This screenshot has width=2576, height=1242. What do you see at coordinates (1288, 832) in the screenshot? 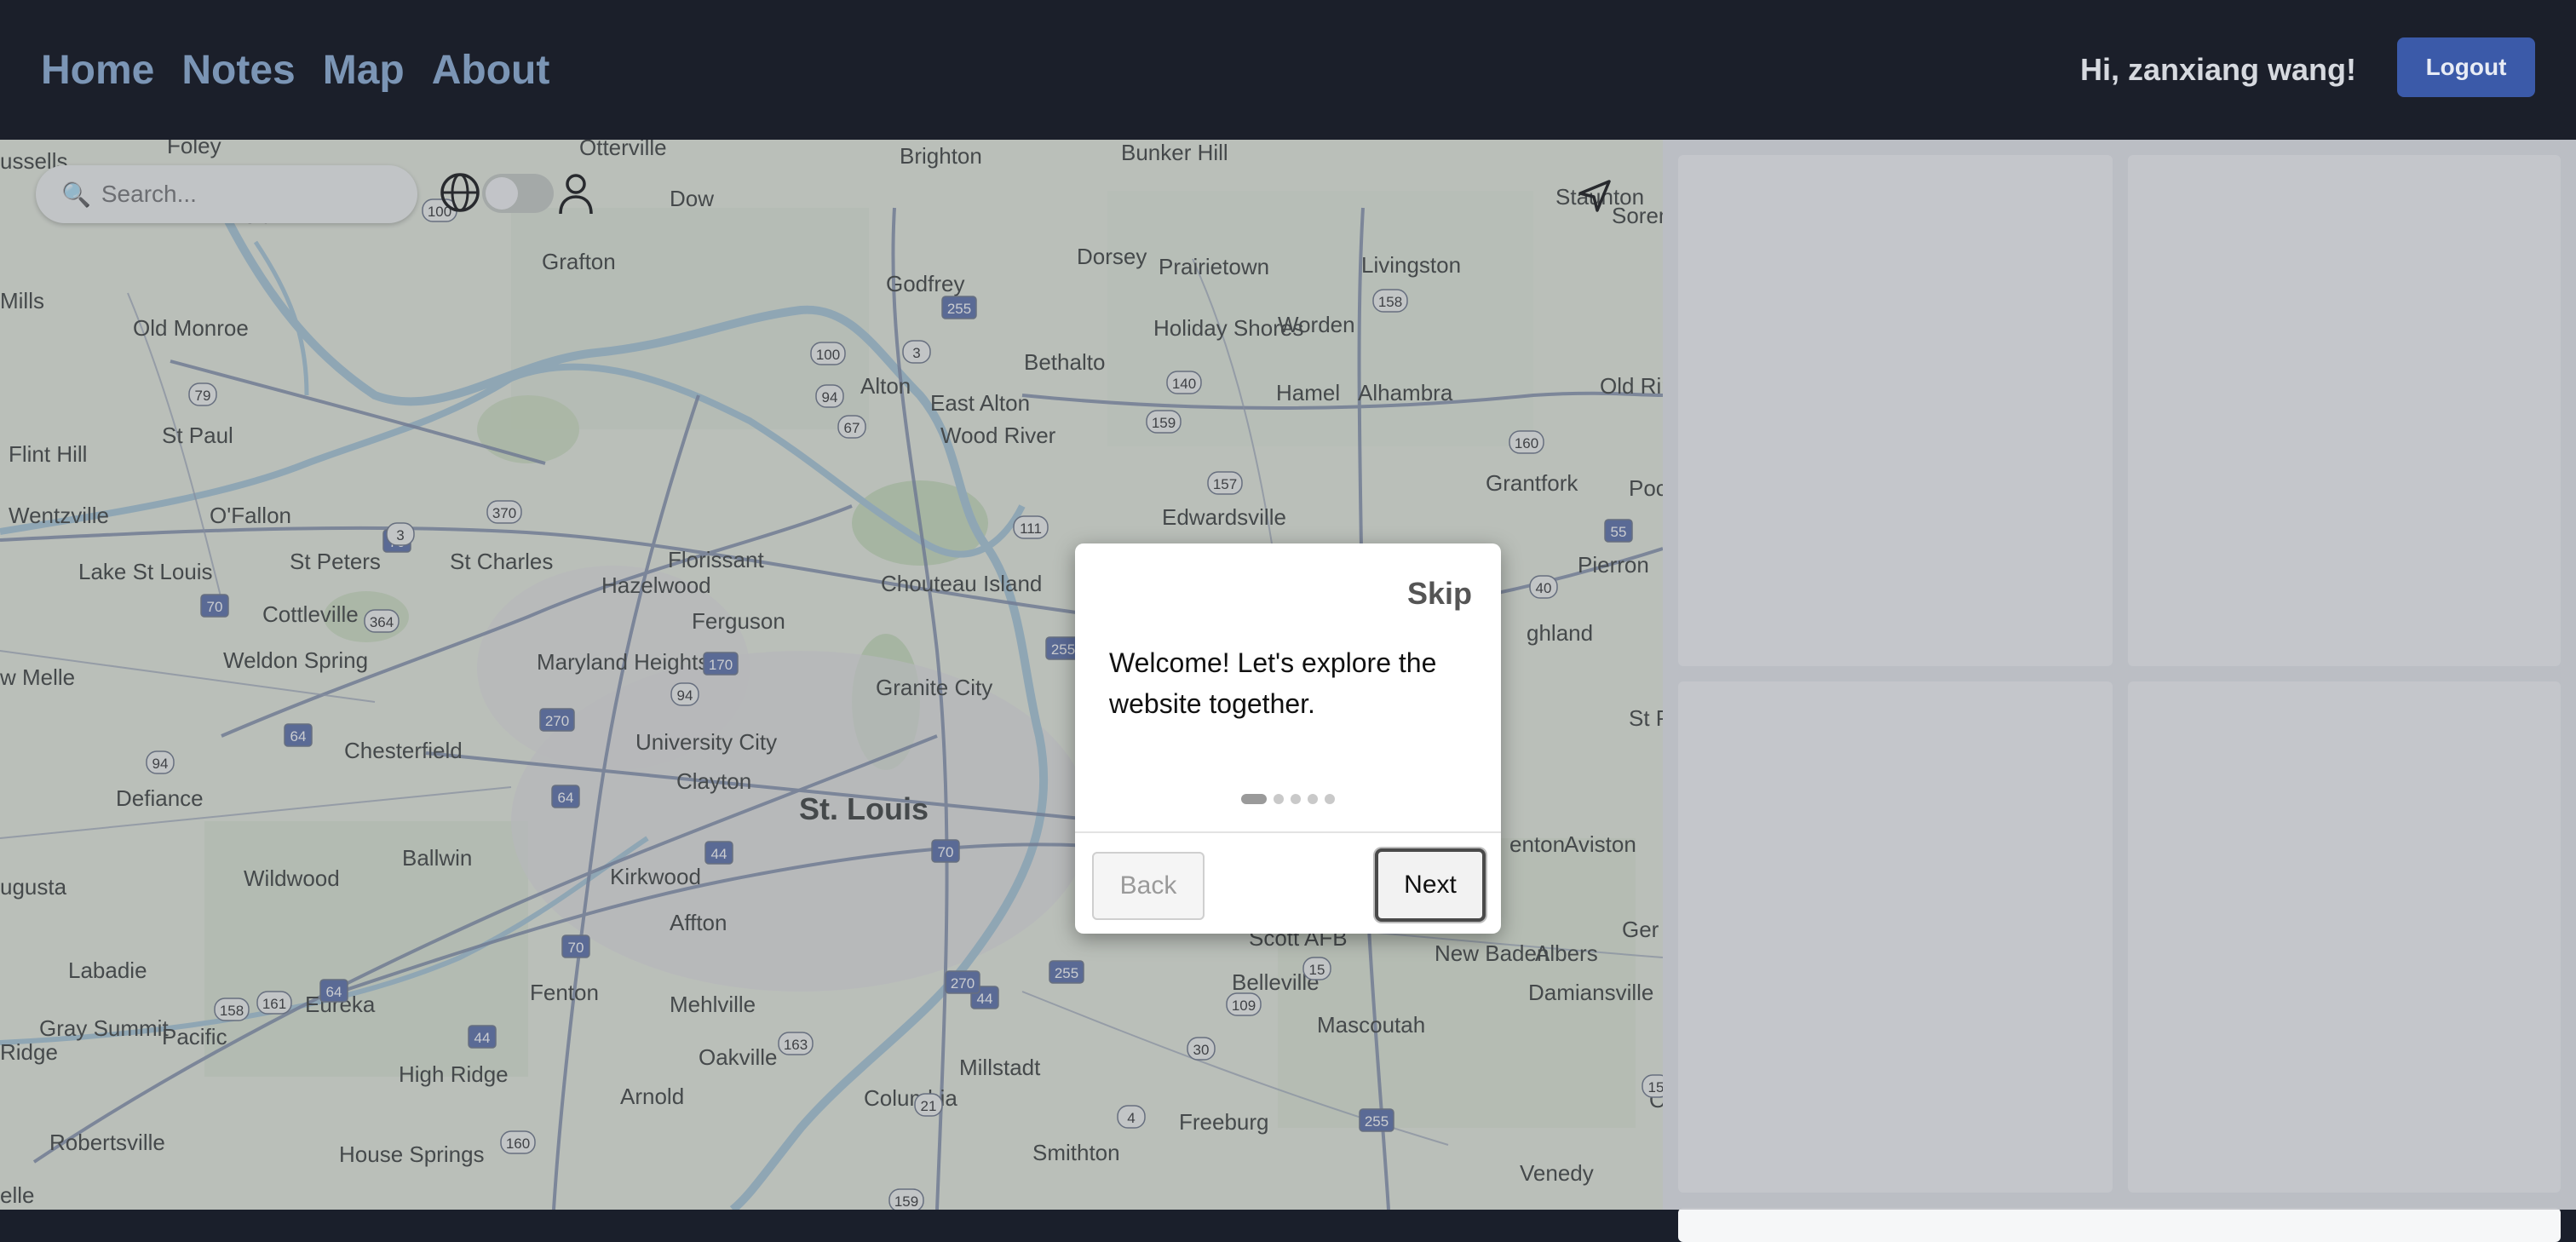
I see `dialog-divider` at bounding box center [1288, 832].